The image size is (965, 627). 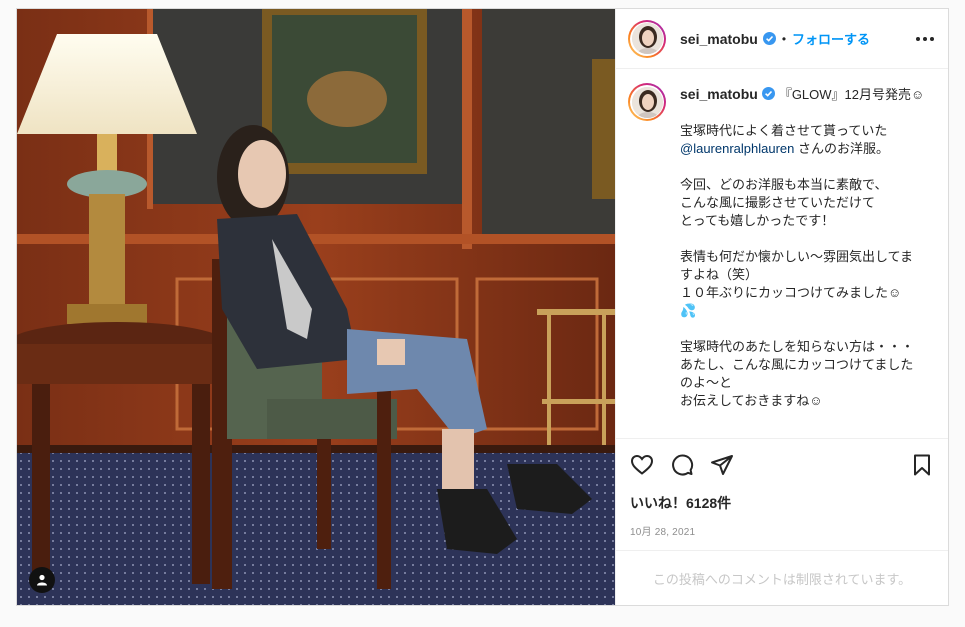 What do you see at coordinates (682, 465) in the screenshot?
I see `comment-icon` at bounding box center [682, 465].